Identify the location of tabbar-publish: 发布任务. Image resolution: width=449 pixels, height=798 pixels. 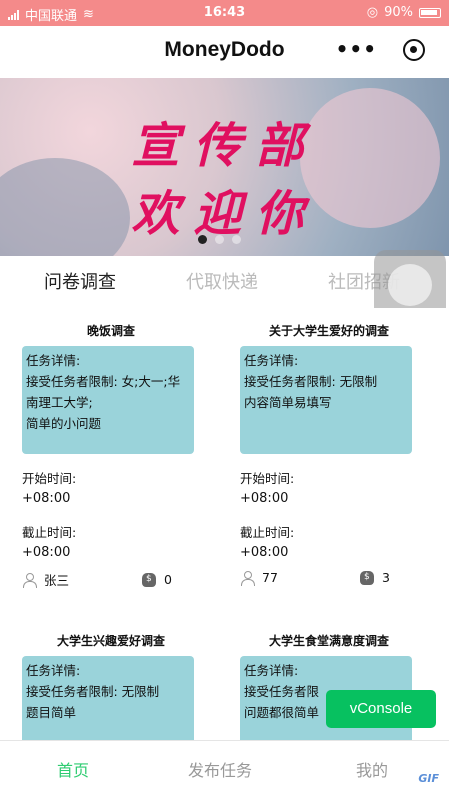
(220, 769).